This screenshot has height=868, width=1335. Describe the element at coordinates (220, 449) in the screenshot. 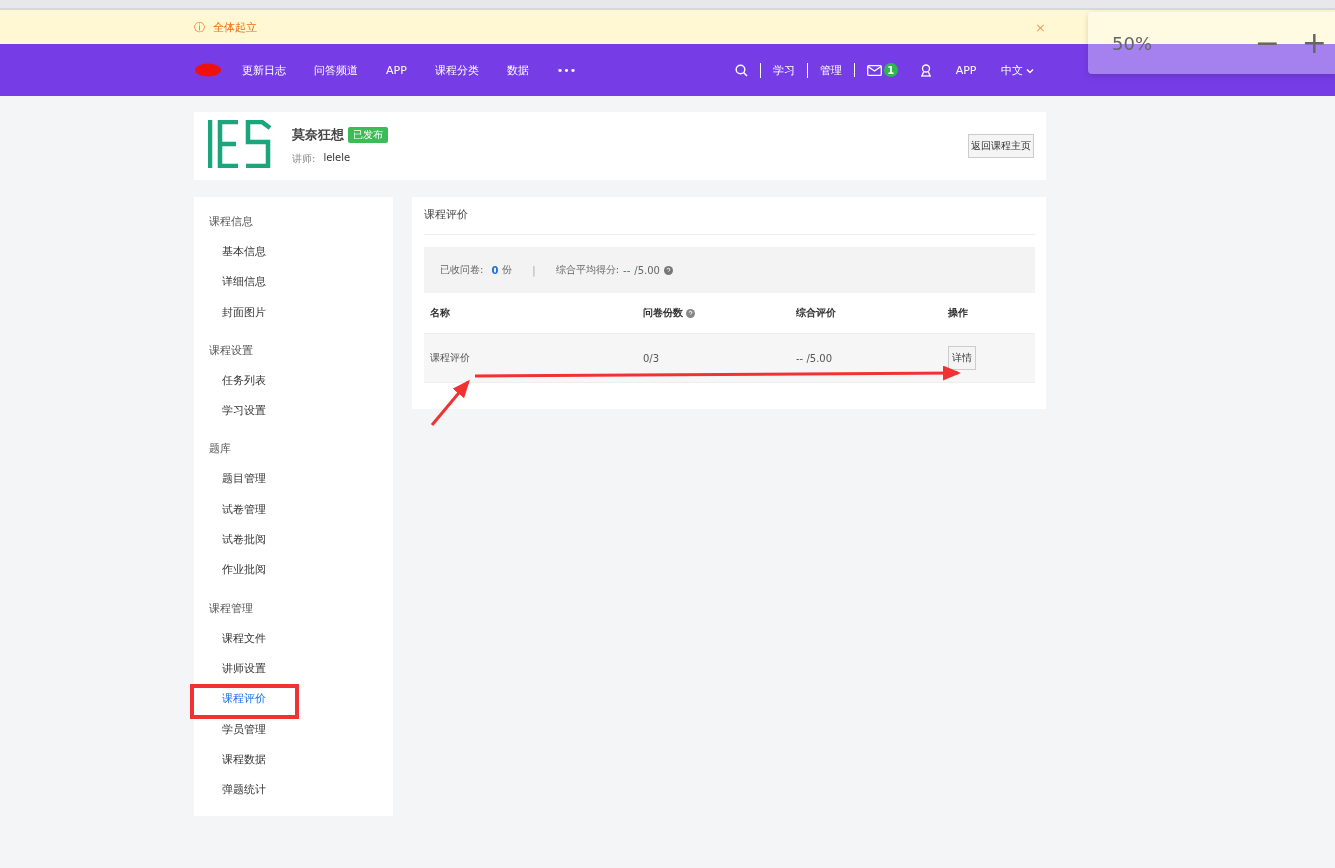

I see `sidebar-group-title: 题库` at that location.